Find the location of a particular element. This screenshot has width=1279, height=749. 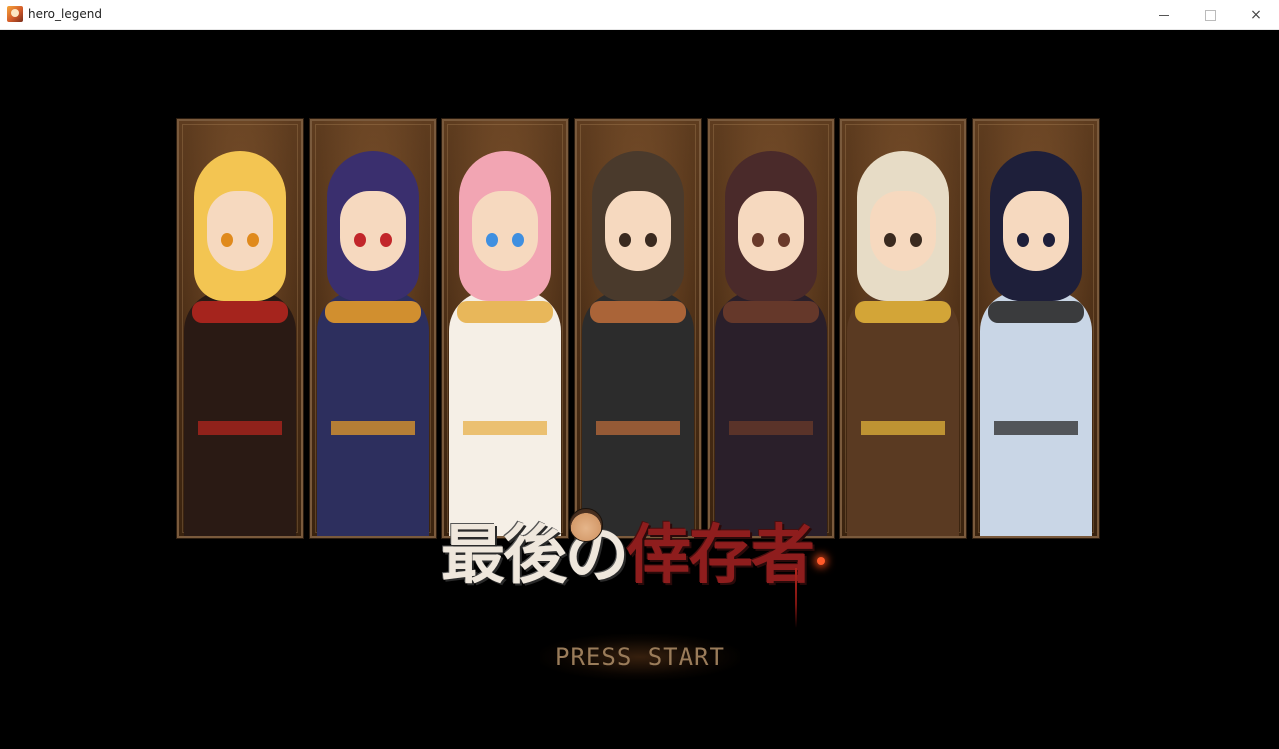

character-panel-blacksmith-man is located at coordinates (638, 328).